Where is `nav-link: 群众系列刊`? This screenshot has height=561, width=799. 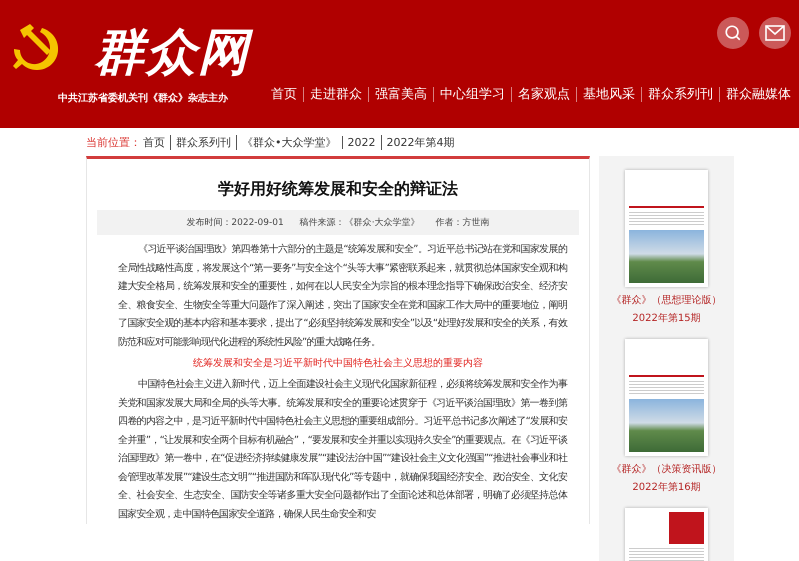 nav-link: 群众系列刊 is located at coordinates (680, 94).